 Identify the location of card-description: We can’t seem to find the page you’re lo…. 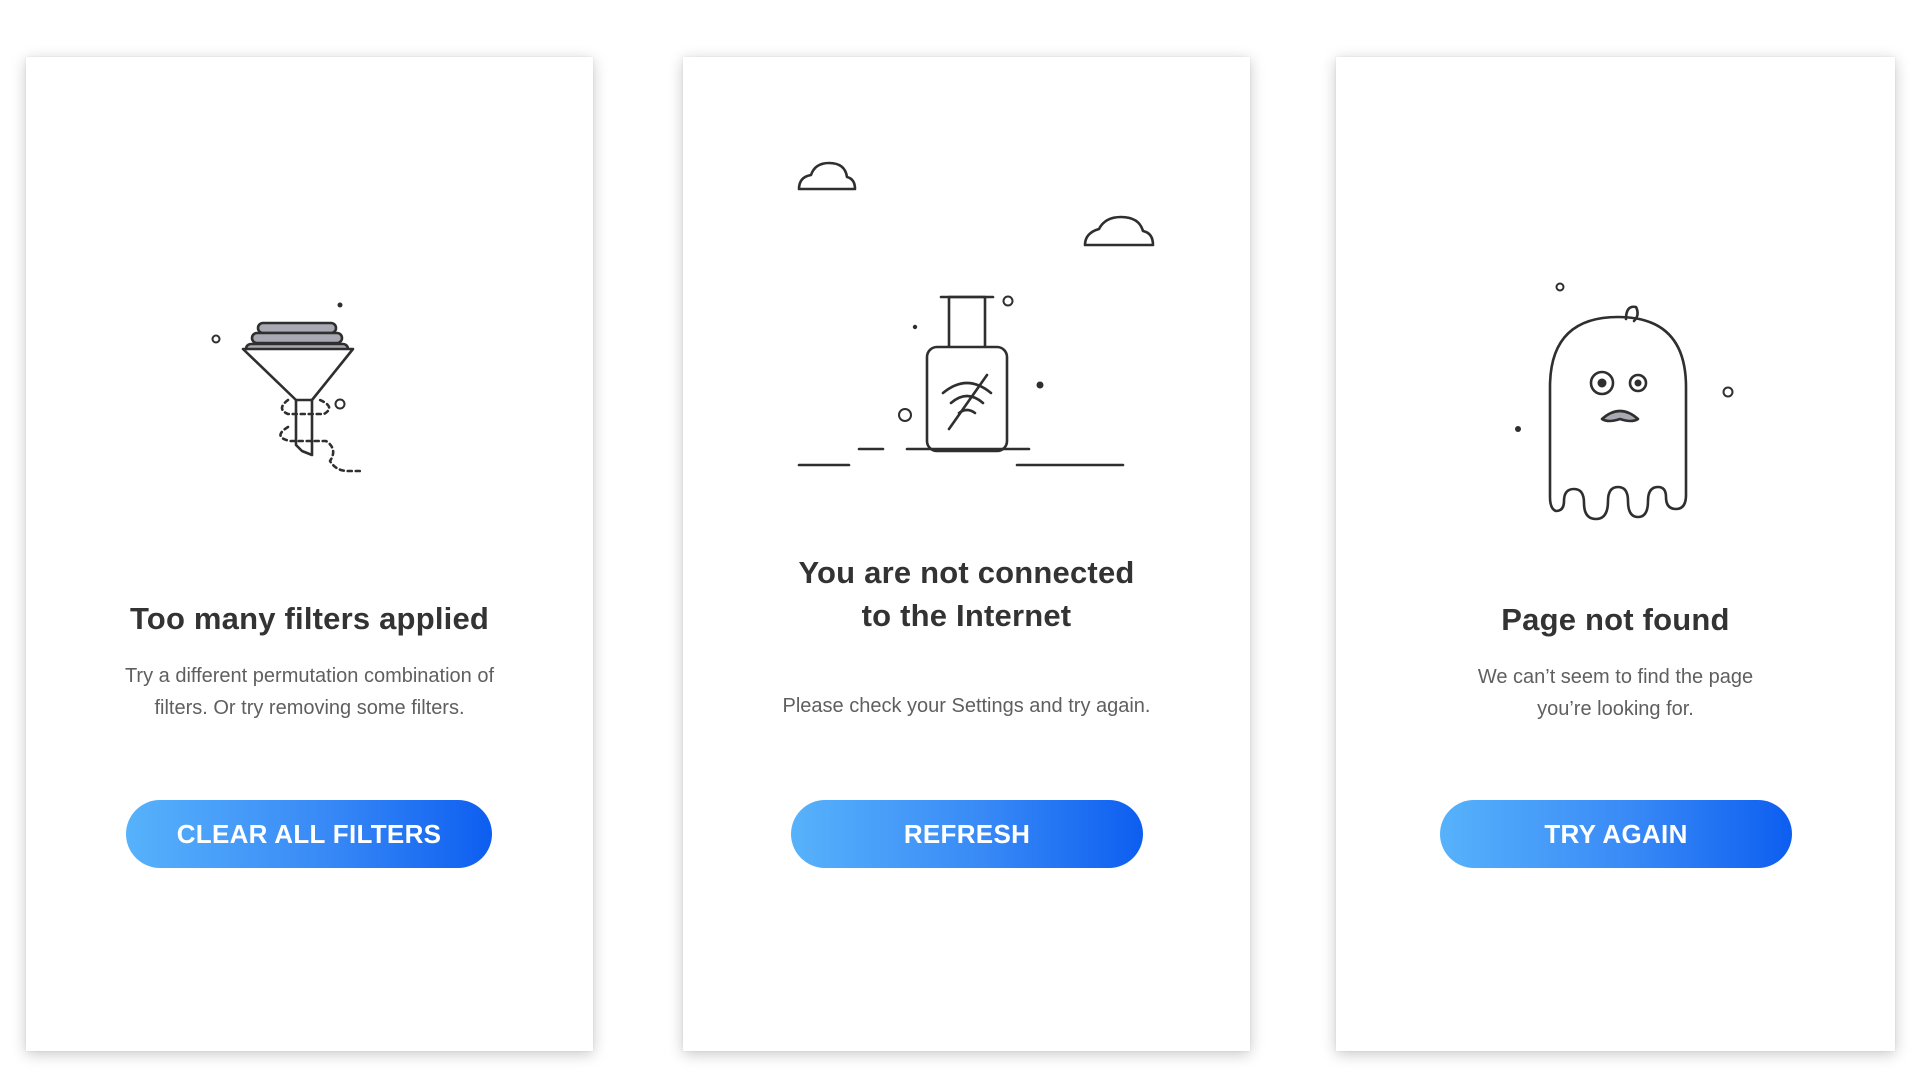
(1615, 693).